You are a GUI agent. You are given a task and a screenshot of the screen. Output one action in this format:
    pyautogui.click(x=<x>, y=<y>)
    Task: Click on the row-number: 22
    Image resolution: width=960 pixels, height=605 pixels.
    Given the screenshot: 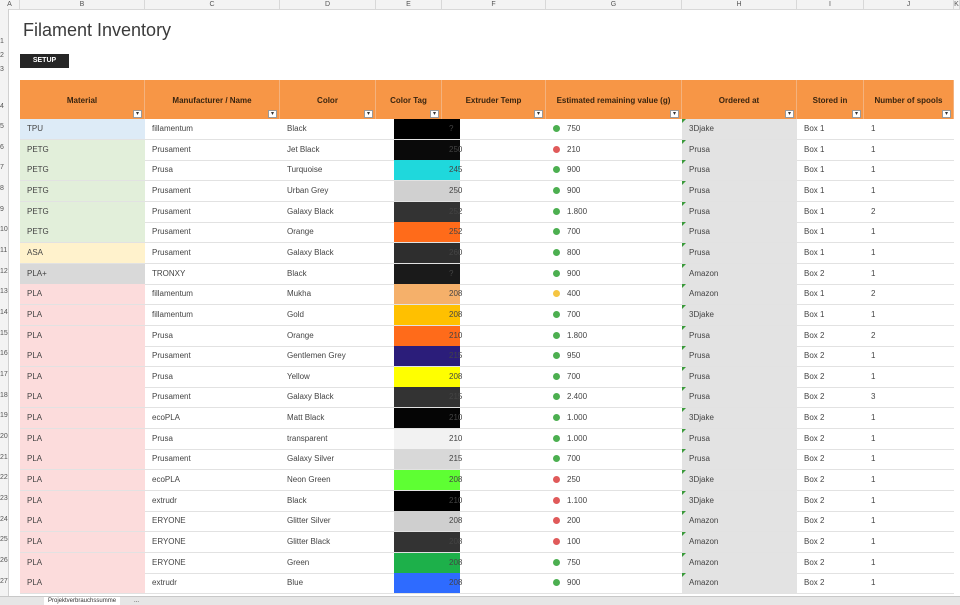 What is the action you would take?
    pyautogui.click(x=4, y=477)
    